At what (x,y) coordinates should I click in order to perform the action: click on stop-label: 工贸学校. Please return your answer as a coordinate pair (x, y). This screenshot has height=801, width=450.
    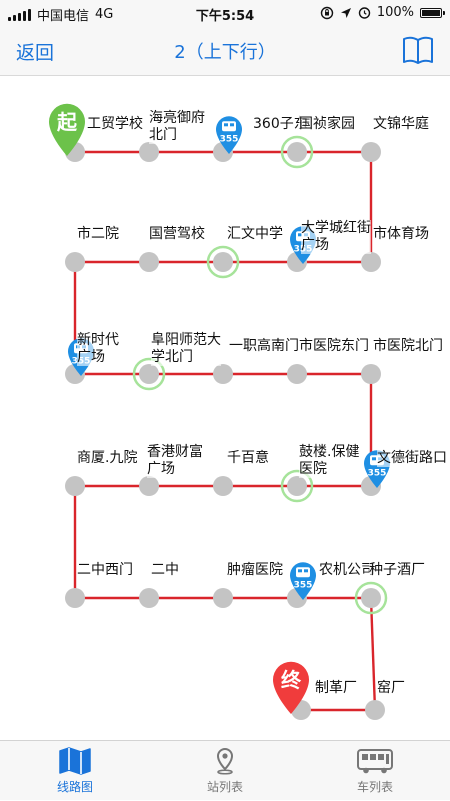
    Looking at the image, I should click on (115, 124).